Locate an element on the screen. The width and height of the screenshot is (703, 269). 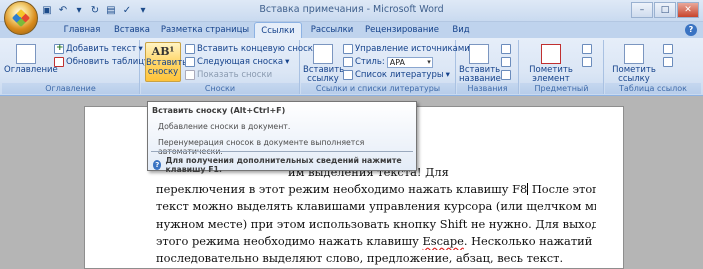
redo-icon: ↻ is located at coordinates (95, 11).